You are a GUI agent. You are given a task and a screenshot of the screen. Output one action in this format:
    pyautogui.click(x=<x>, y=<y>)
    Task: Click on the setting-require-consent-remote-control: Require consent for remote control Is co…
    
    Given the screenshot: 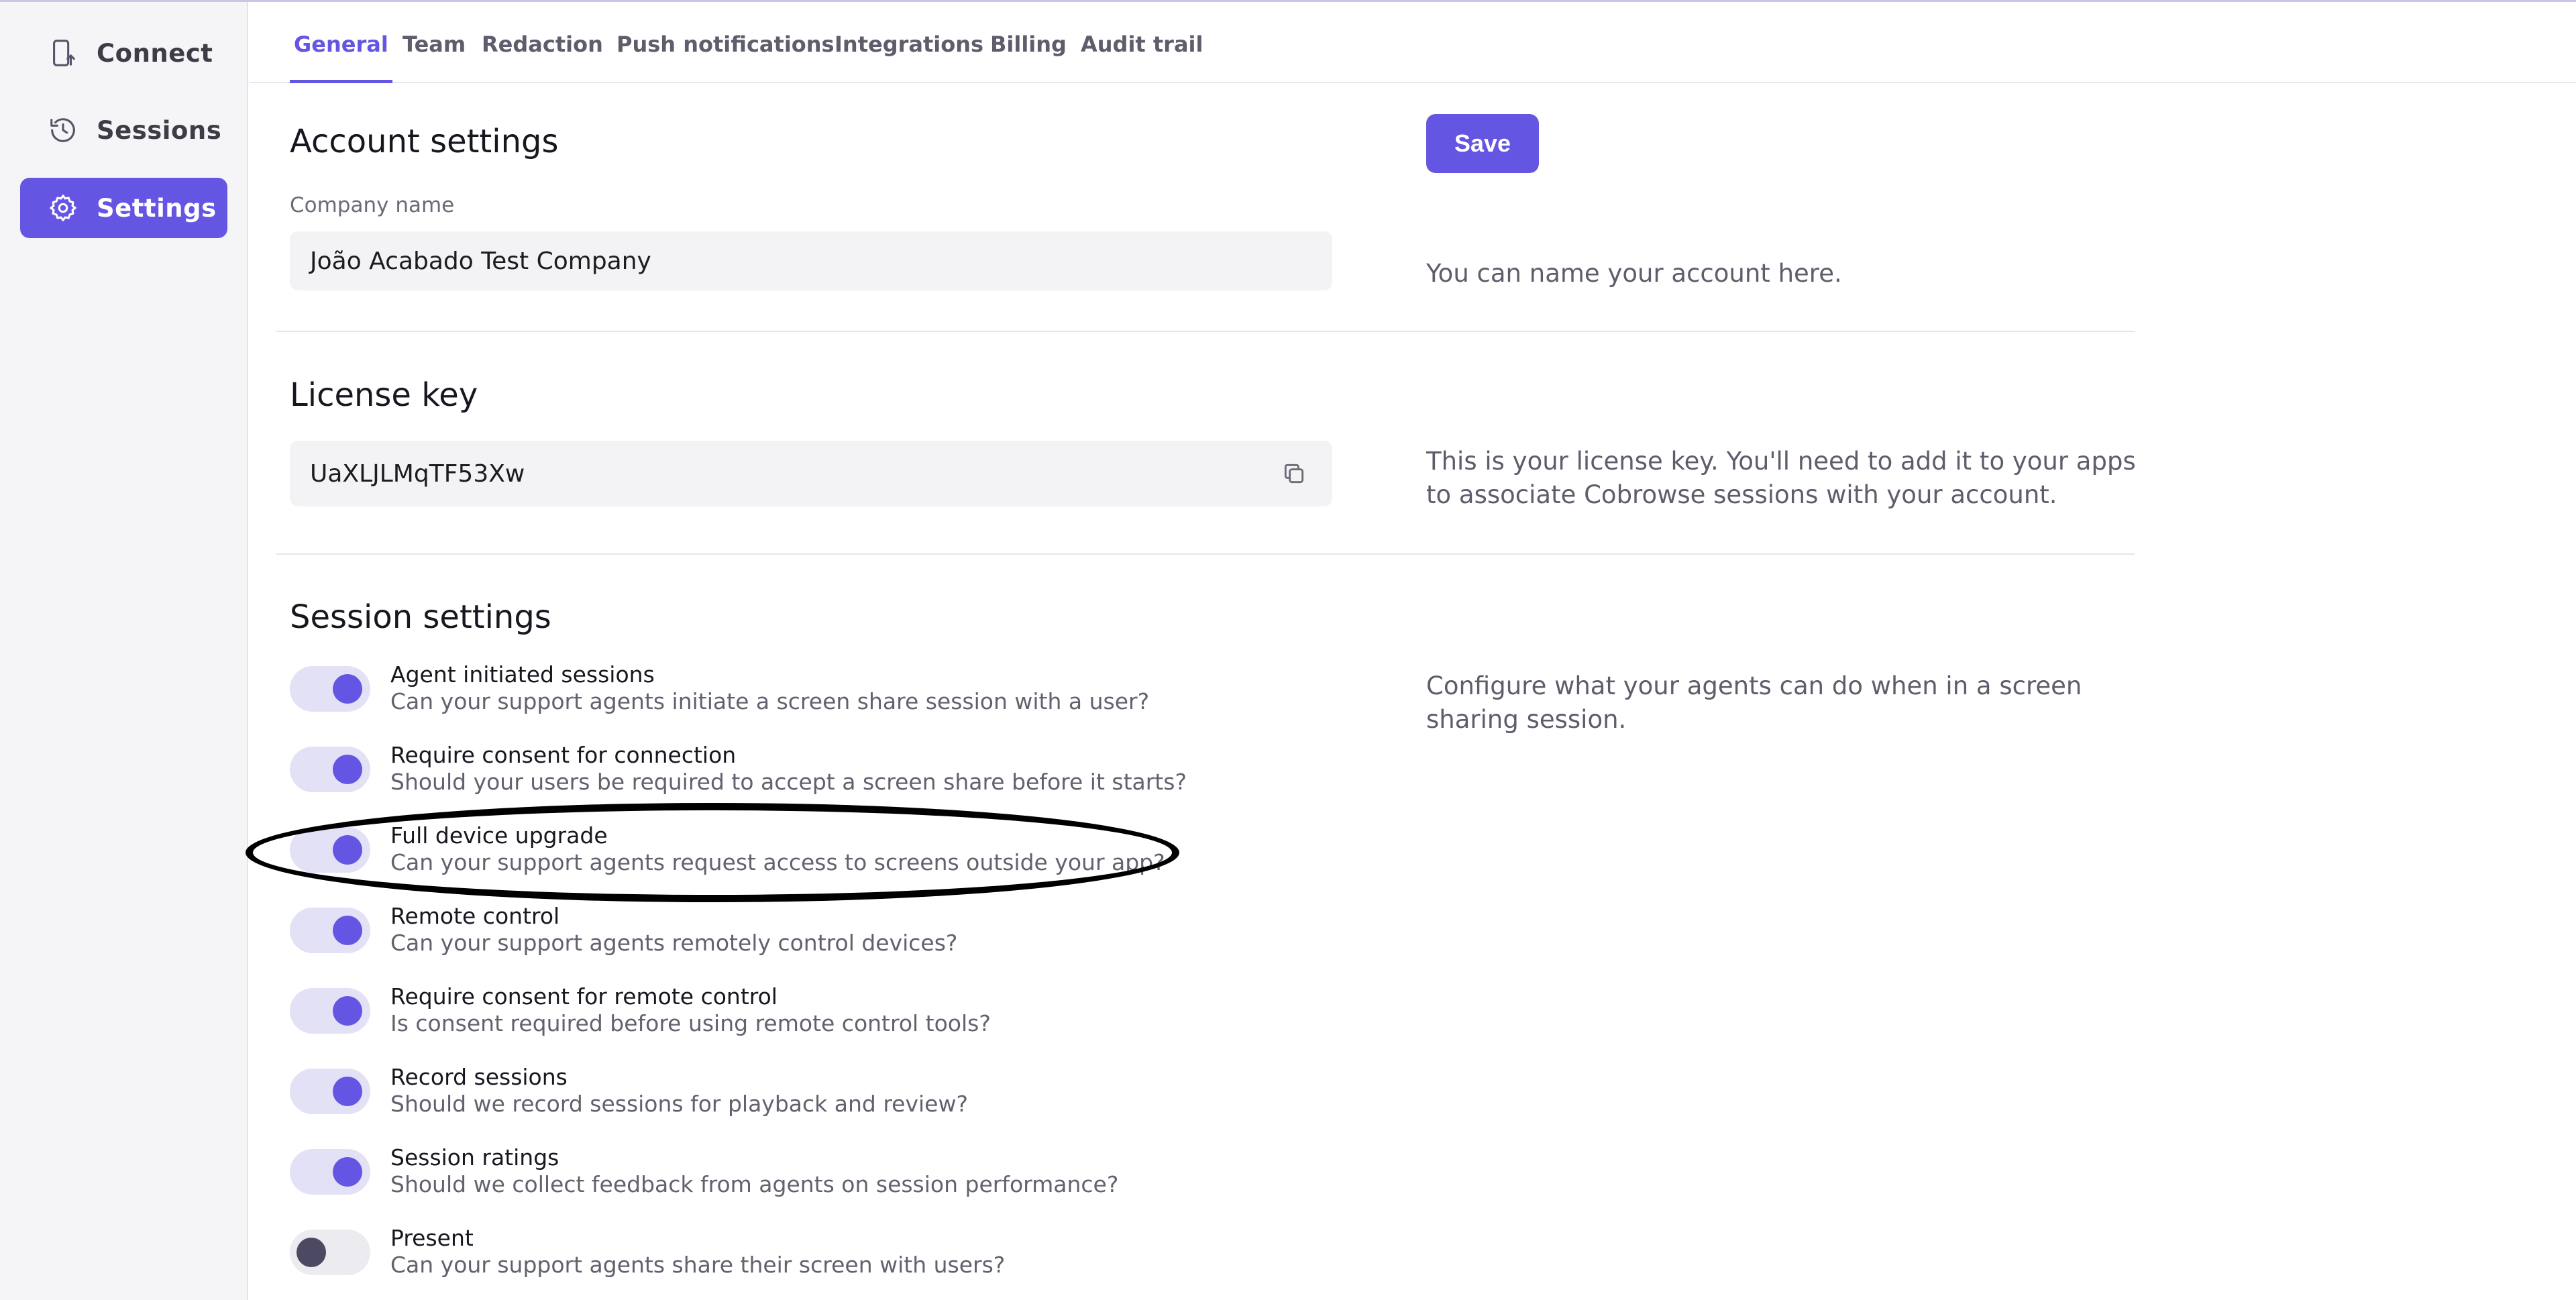 What is the action you would take?
    pyautogui.click(x=793, y=1017)
    